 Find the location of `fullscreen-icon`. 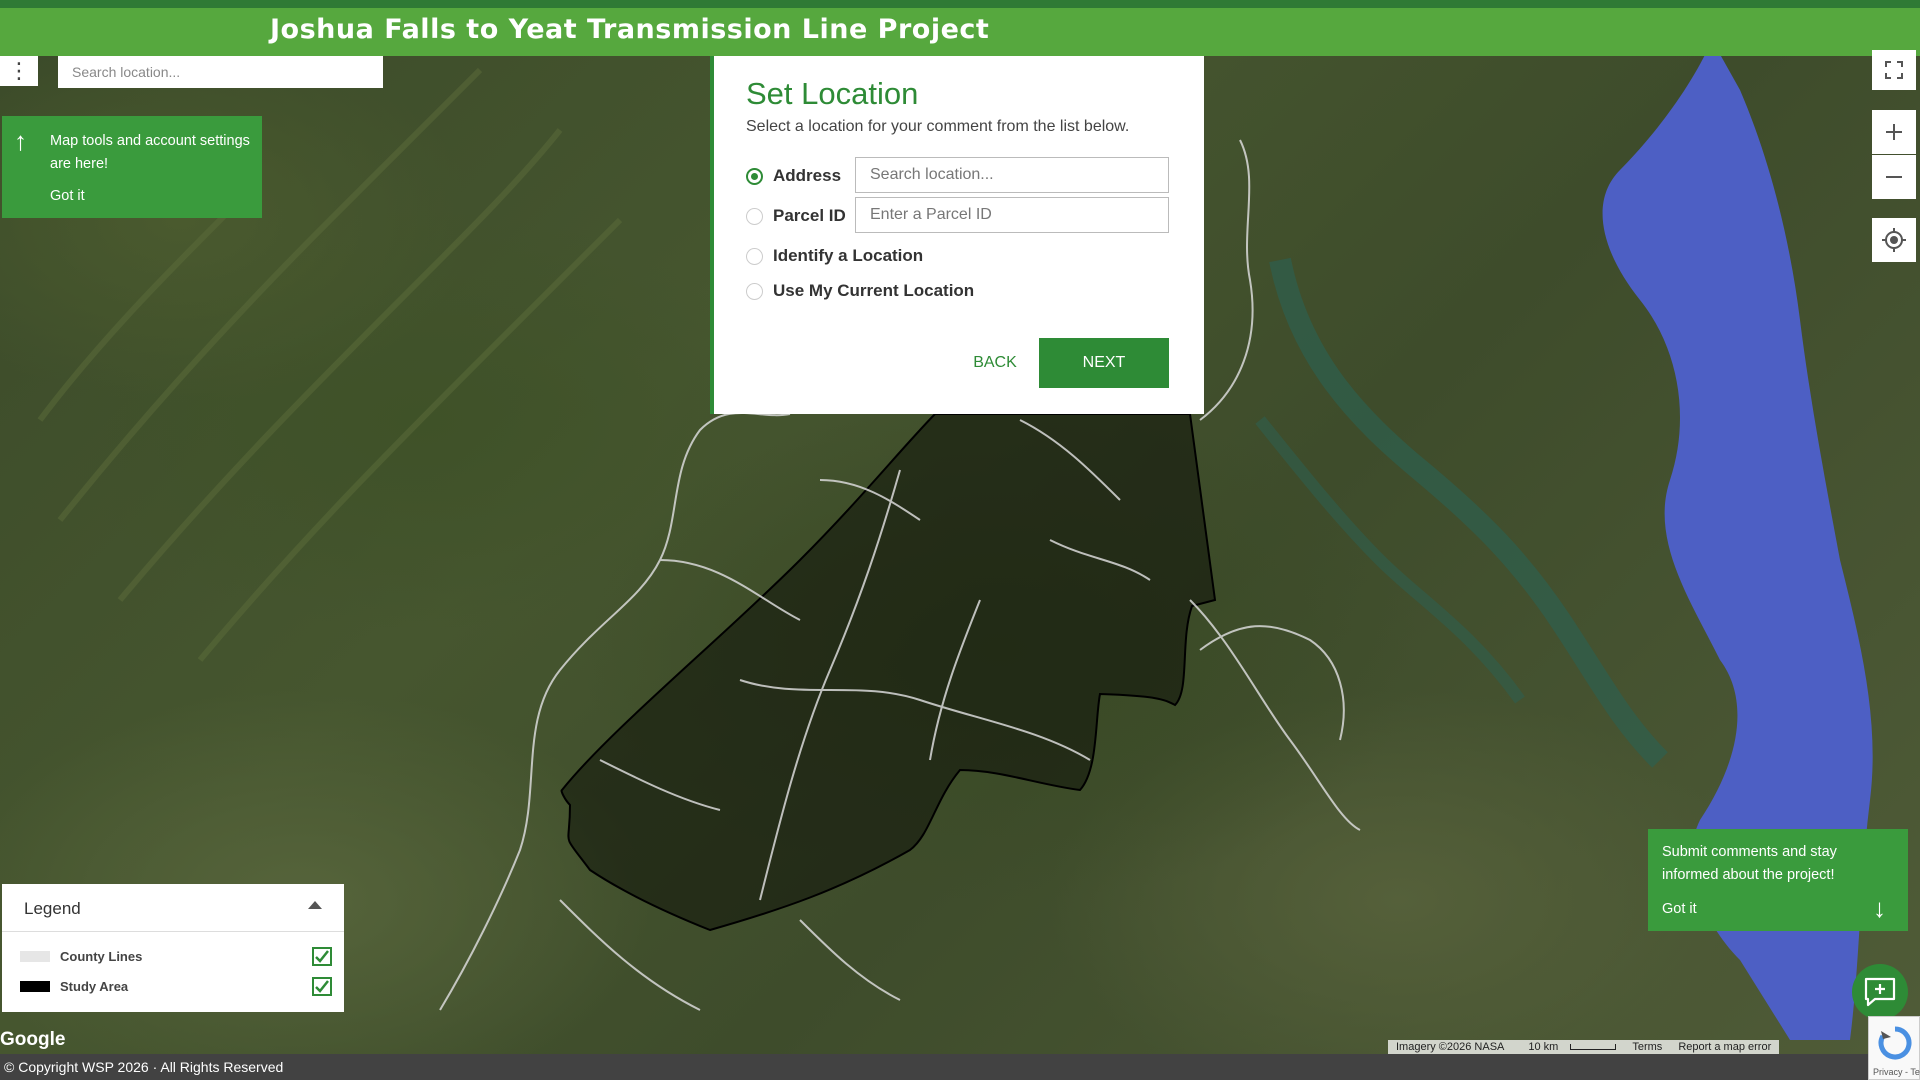

fullscreen-icon is located at coordinates (1894, 70).